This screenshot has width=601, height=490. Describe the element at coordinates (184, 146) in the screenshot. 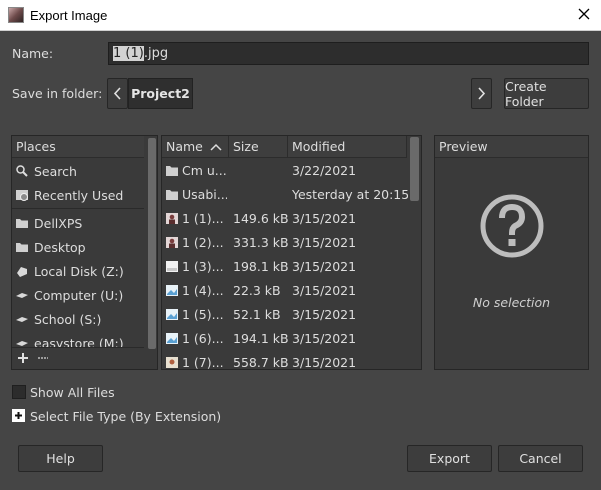

I see `column-name-label: Name` at that location.